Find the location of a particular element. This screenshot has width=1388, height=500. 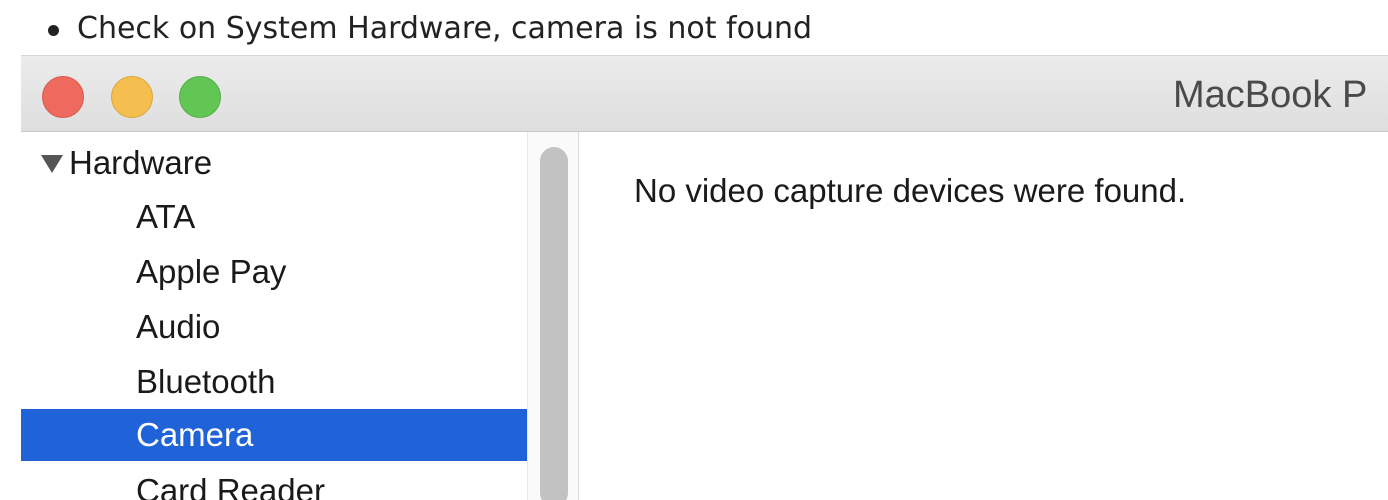

sidebar-item-audio: Audio is located at coordinates (274, 327).